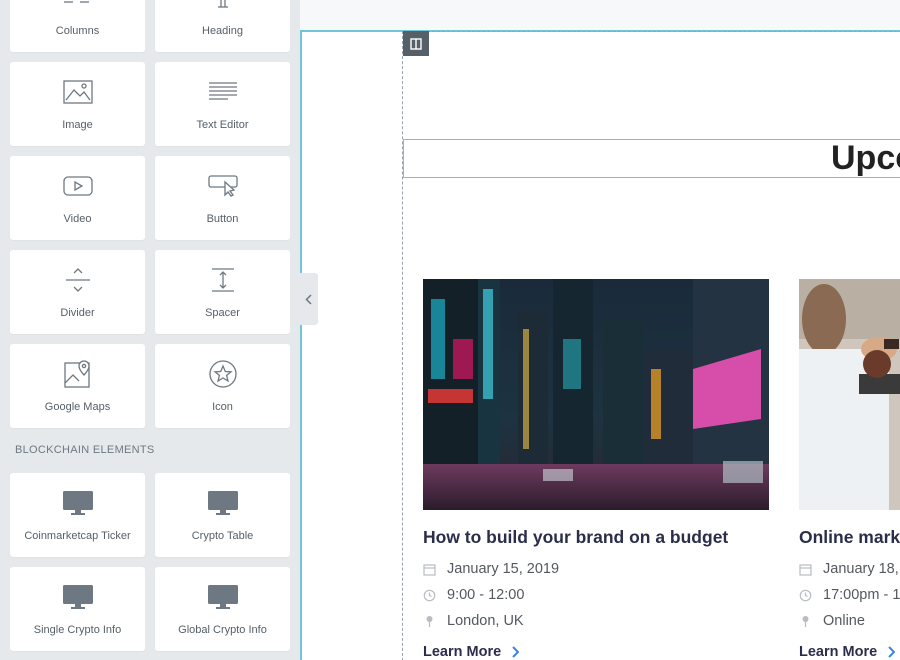  What do you see at coordinates (861, 569) in the screenshot?
I see `event-date: January 18,` at bounding box center [861, 569].